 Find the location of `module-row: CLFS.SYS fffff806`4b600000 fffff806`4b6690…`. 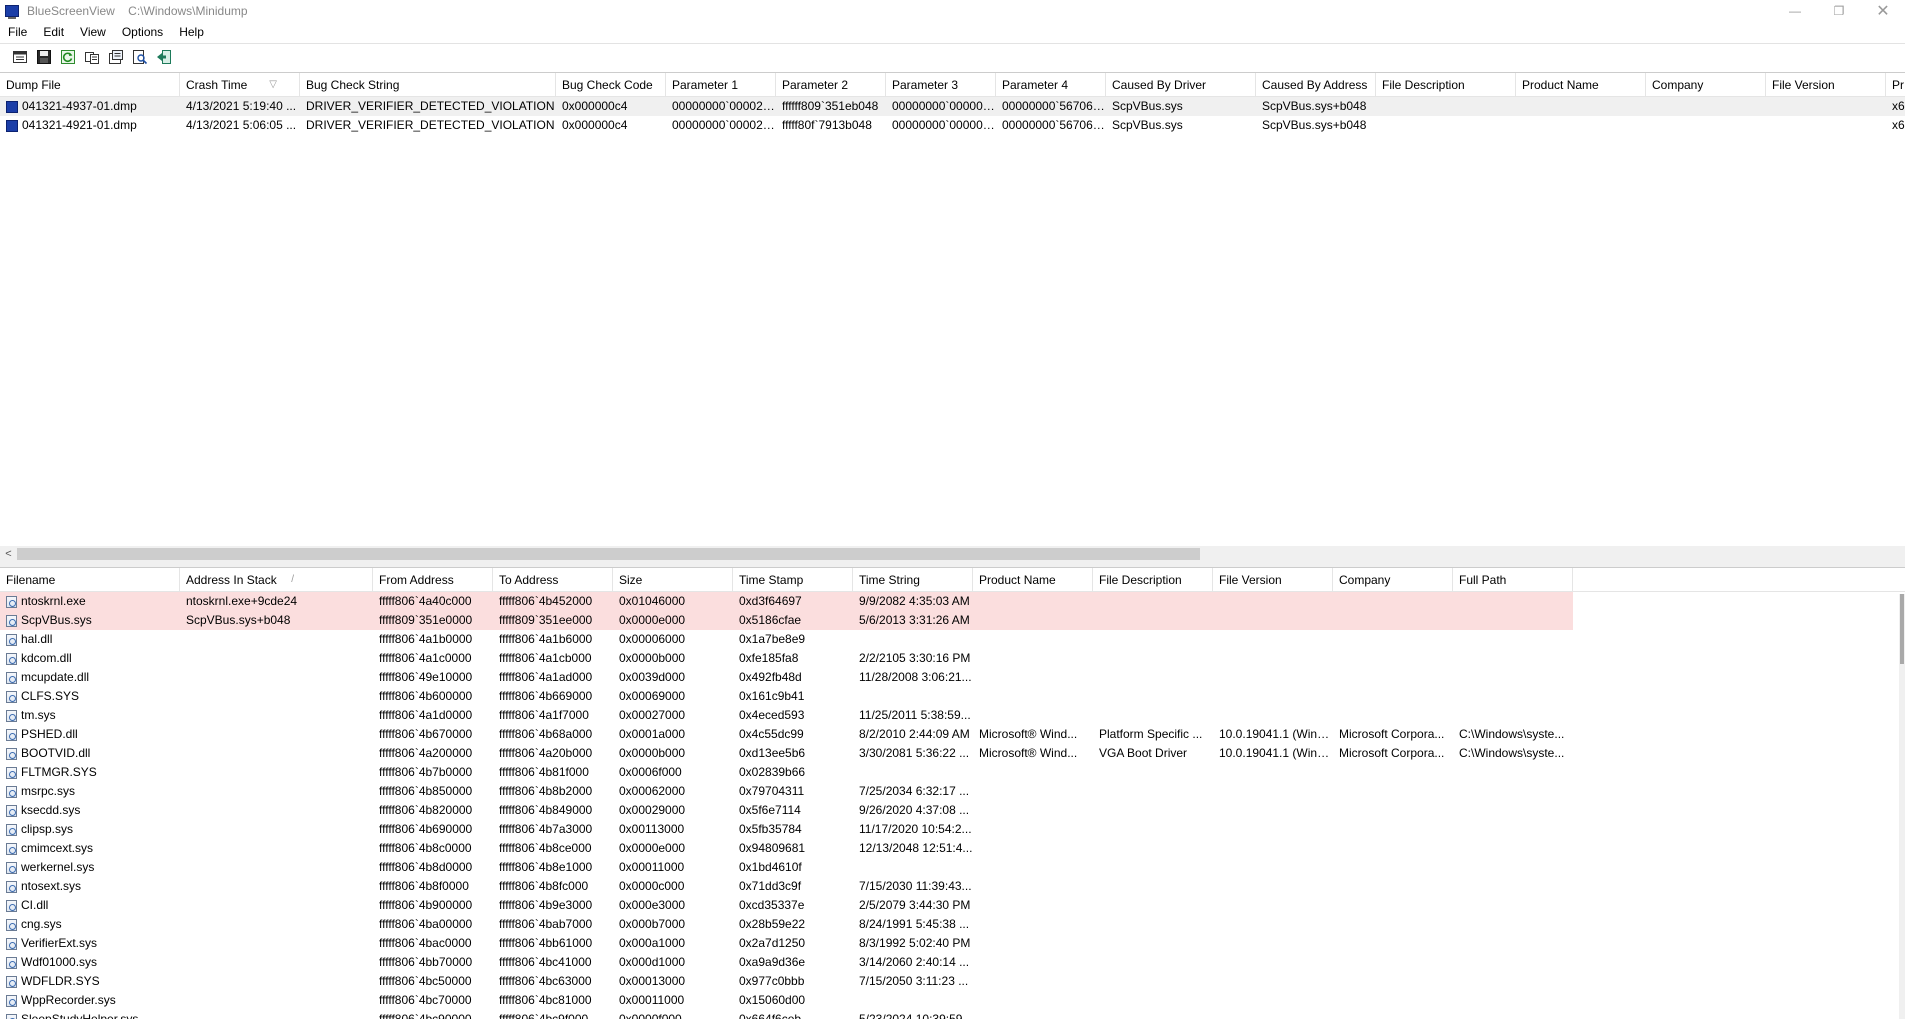

module-row: CLFS.SYS fffff806`4b600000 fffff806`4b6690… is located at coordinates (952, 696).